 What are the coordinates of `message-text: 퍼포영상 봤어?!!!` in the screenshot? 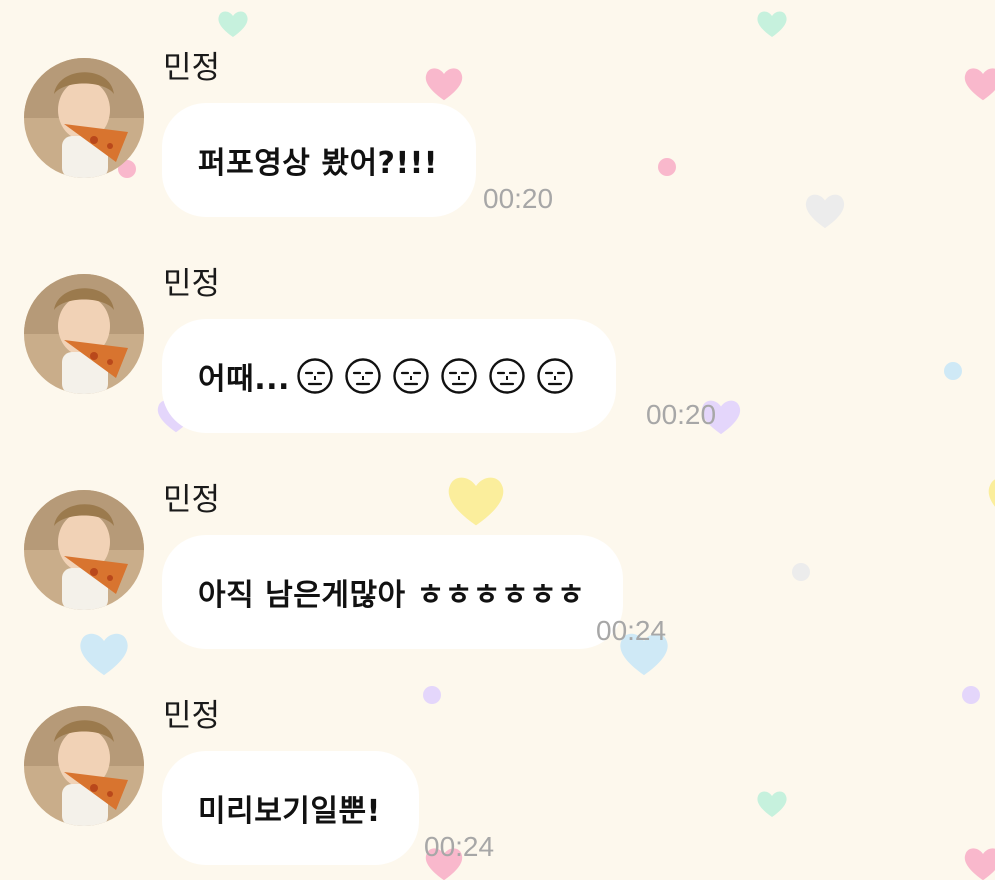 It's located at (318, 163).